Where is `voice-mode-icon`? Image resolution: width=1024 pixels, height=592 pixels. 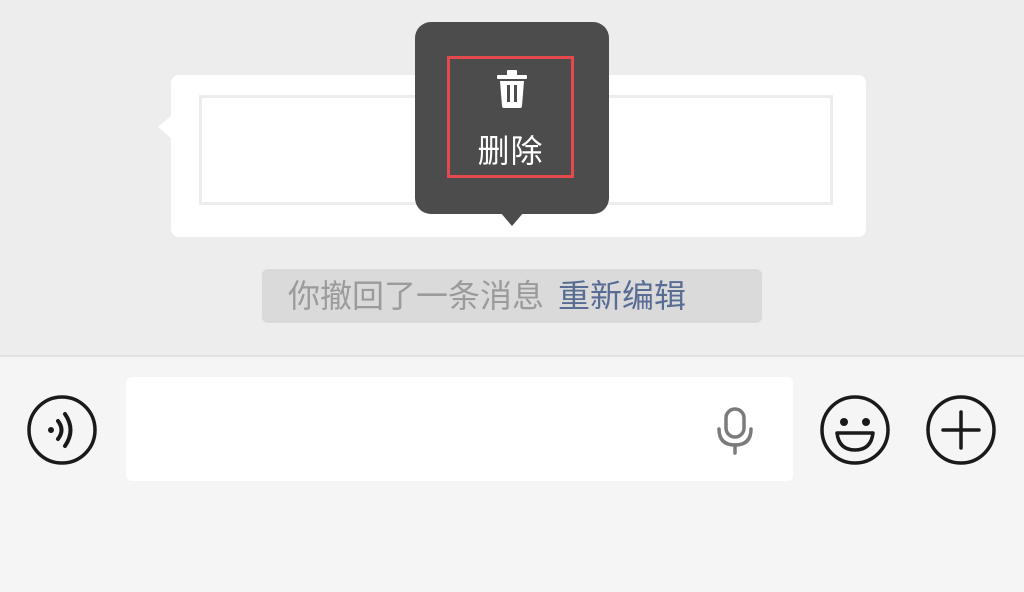 voice-mode-icon is located at coordinates (62, 430).